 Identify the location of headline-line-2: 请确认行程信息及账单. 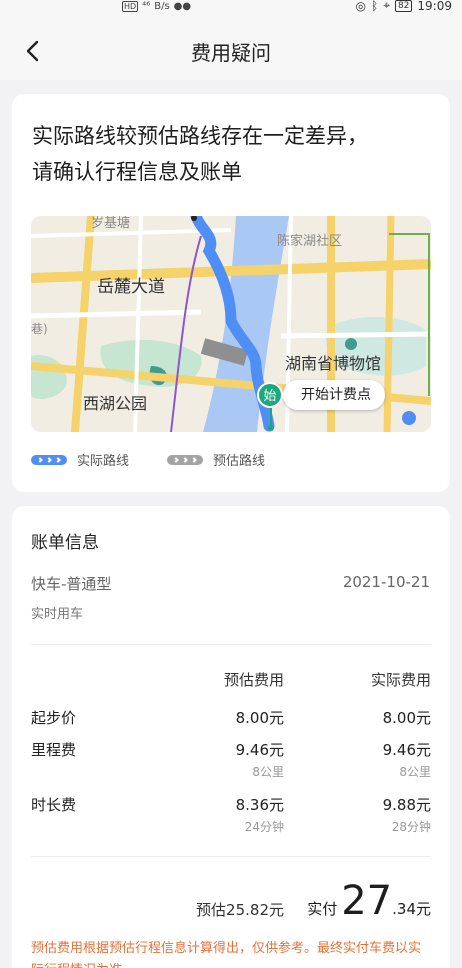
(137, 172).